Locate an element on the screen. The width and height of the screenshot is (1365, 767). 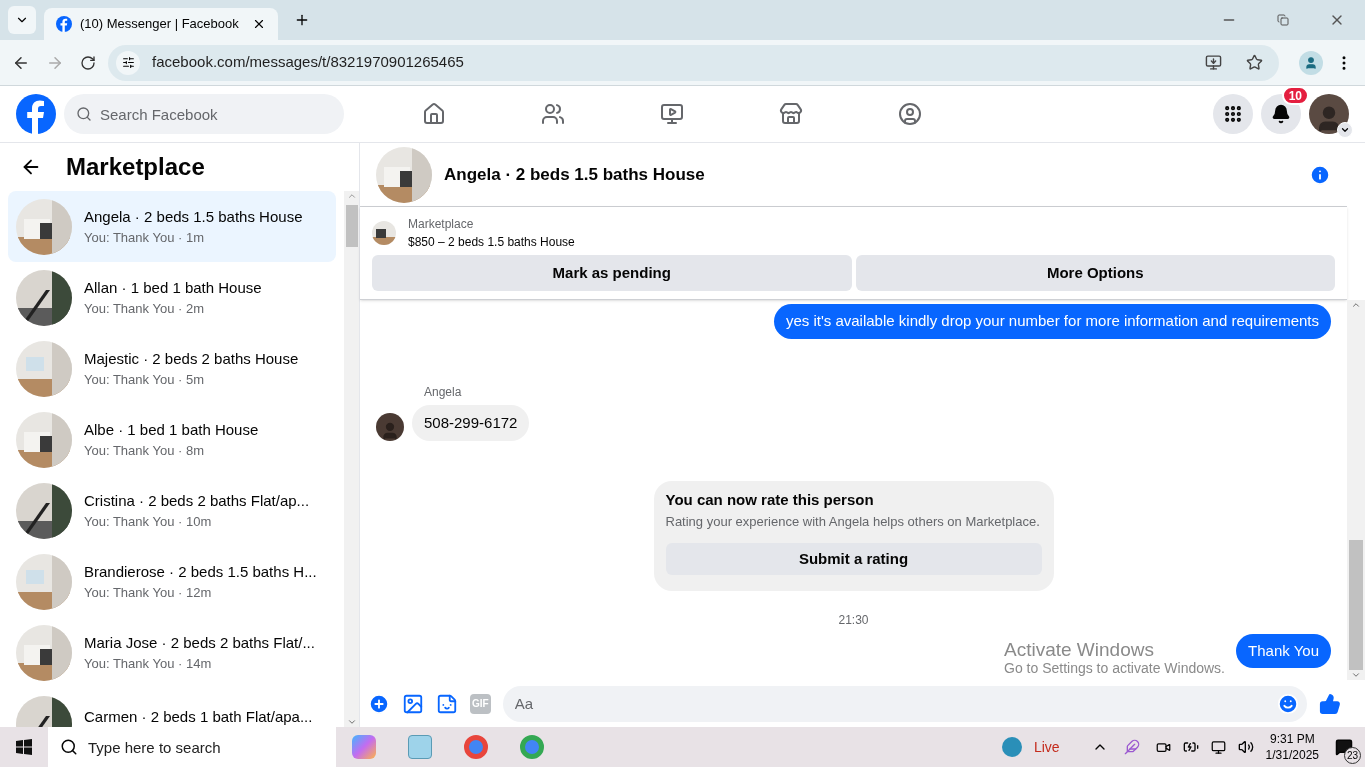
browser-tab: (10) Messenger | Facebook is located at coordinates (161, 24).